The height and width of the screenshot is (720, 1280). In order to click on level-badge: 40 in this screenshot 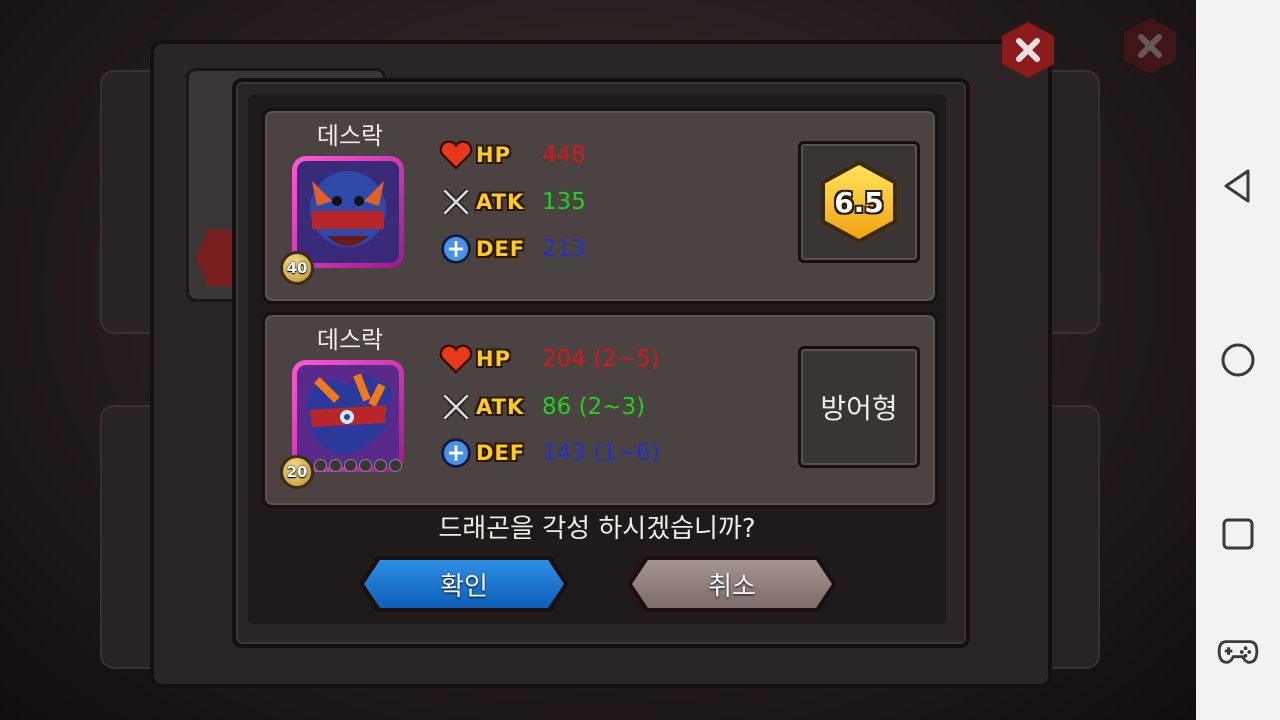, I will do `click(297, 268)`.